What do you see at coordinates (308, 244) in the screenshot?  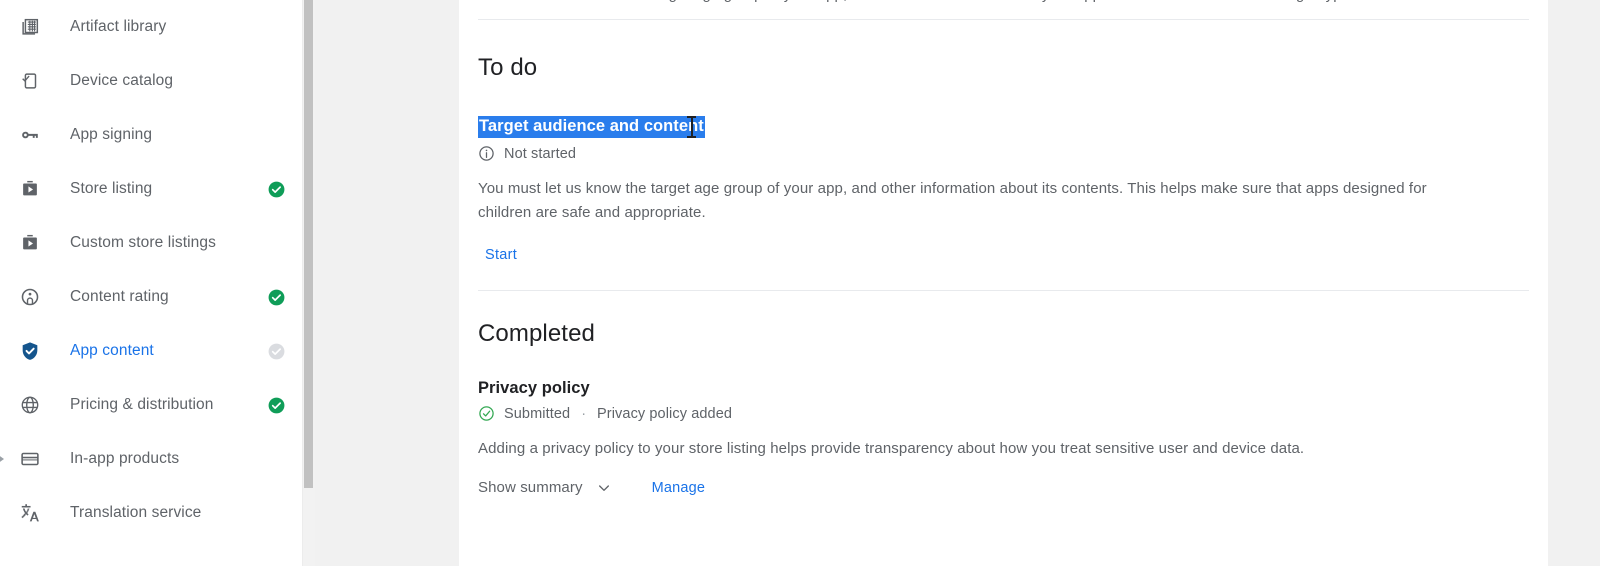 I see `sidebar-scrollbar-thumb` at bounding box center [308, 244].